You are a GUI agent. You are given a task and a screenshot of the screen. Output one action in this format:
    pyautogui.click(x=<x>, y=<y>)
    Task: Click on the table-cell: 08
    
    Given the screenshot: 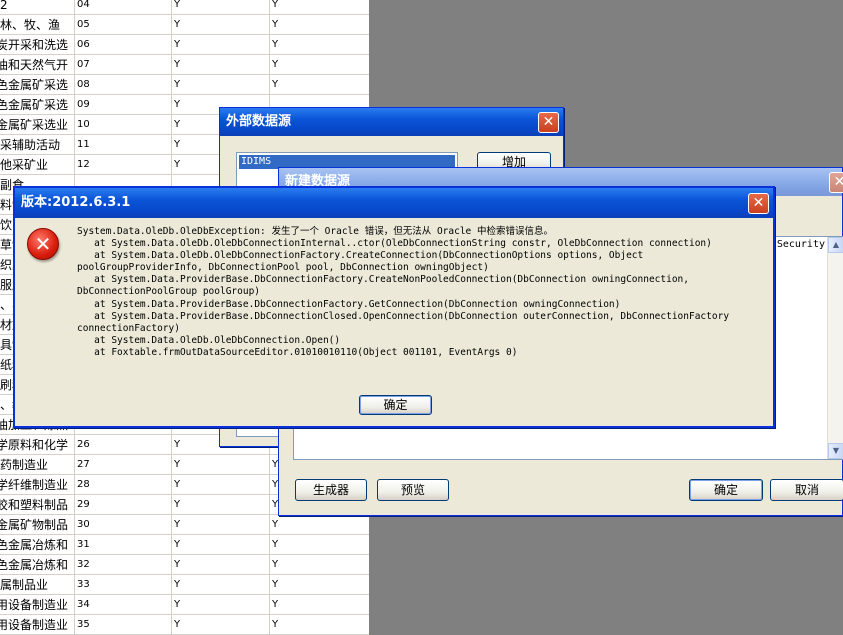 What is the action you would take?
    pyautogui.click(x=123, y=85)
    